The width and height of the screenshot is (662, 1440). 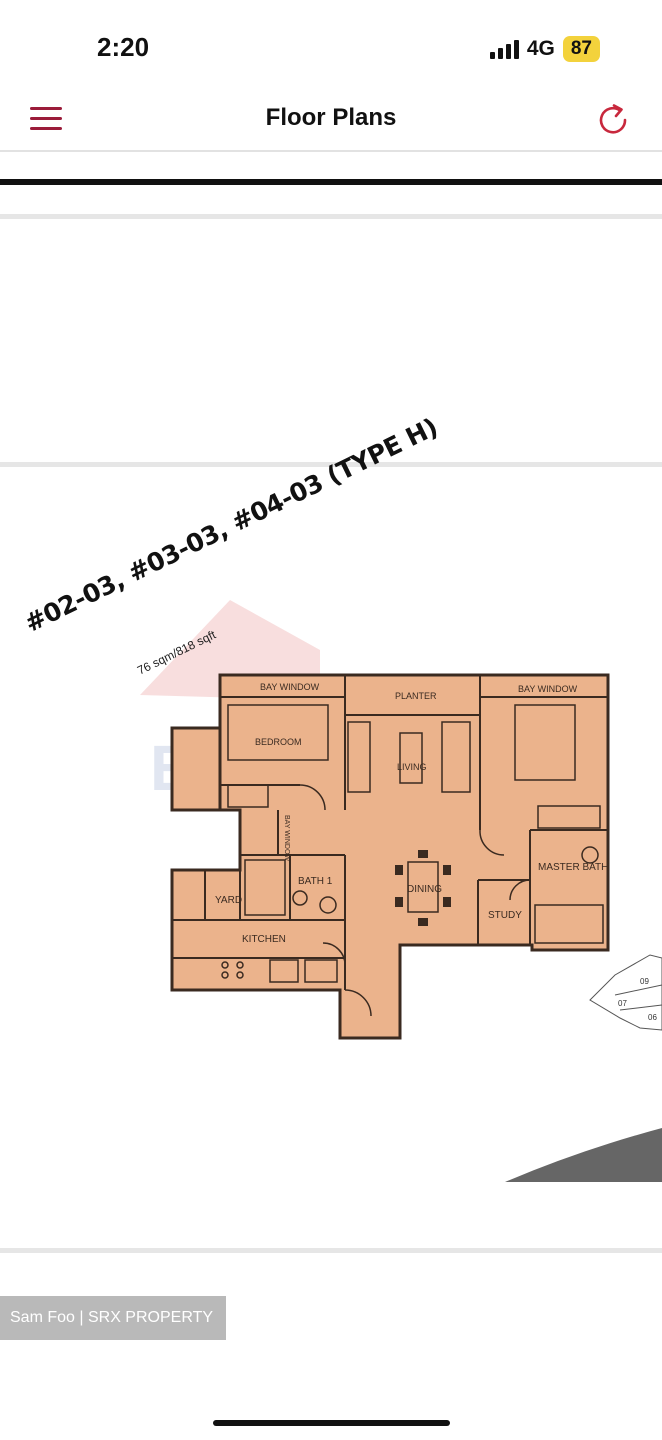 What do you see at coordinates (581, 49) in the screenshot?
I see `battery-badge: 87` at bounding box center [581, 49].